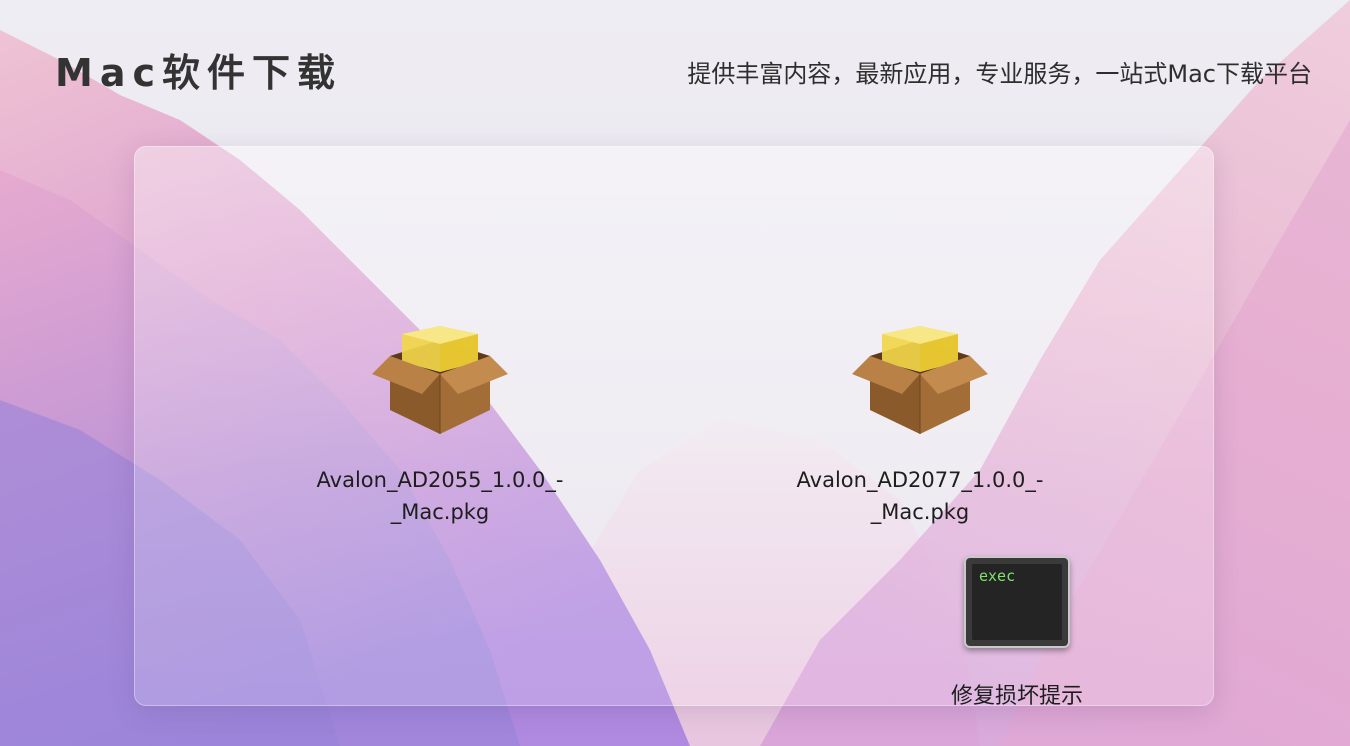 The height and width of the screenshot is (746, 1350). What do you see at coordinates (440, 496) in the screenshot?
I see `file-name-label: Avalon_AD2055_1.0.0_-_Mac.pkg` at bounding box center [440, 496].